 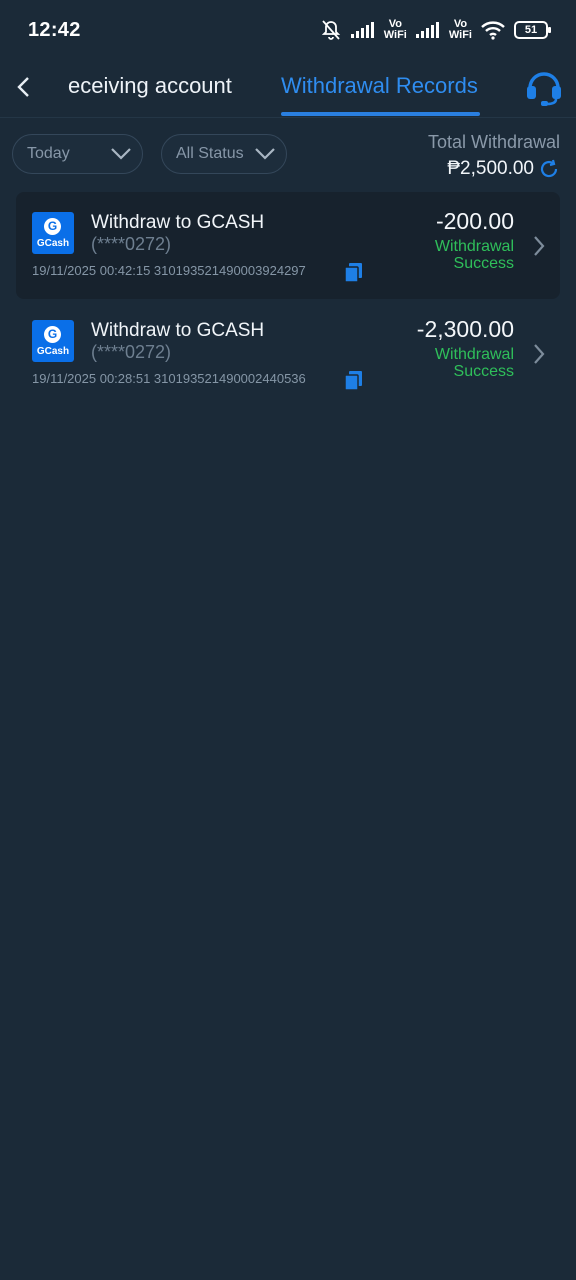 I want to click on record-amount: -2,300.00, so click(x=465, y=329).